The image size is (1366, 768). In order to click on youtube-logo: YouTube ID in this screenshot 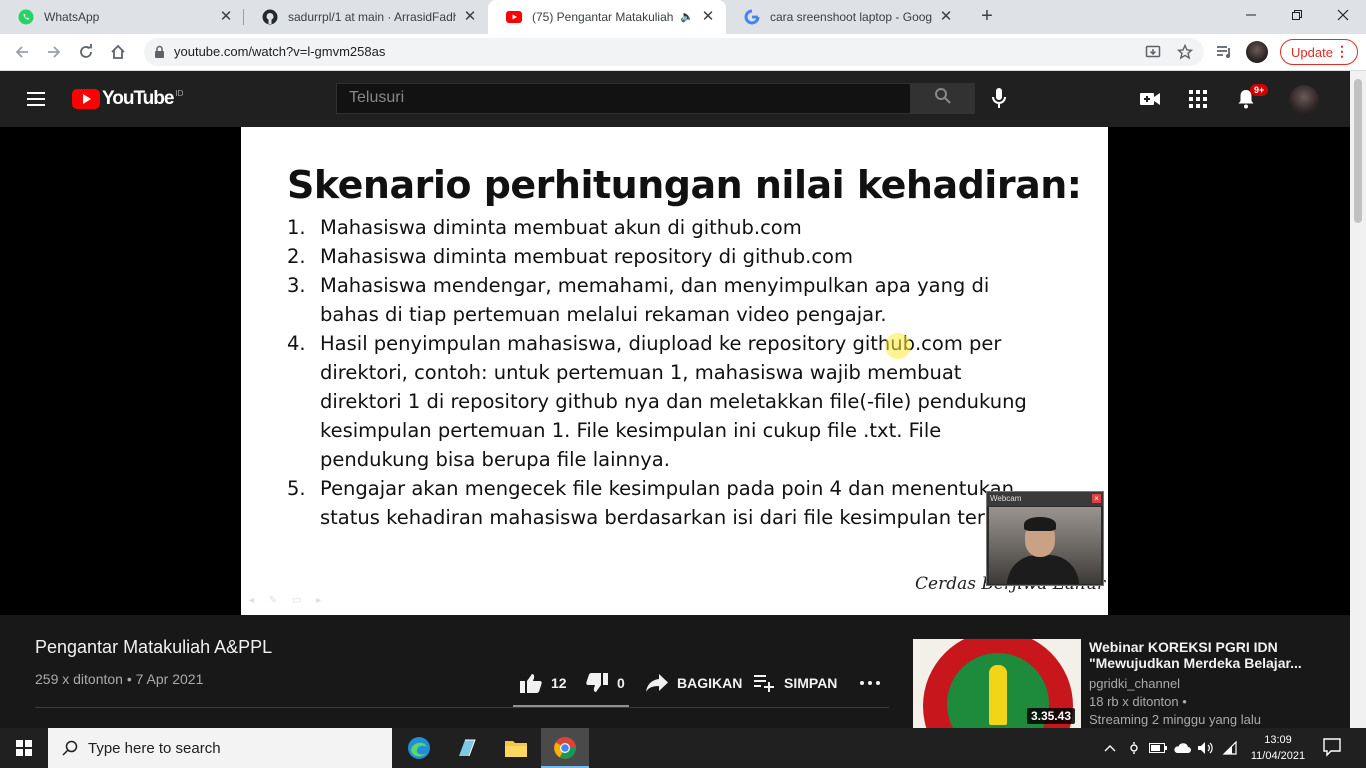, I will do `click(127, 99)`.